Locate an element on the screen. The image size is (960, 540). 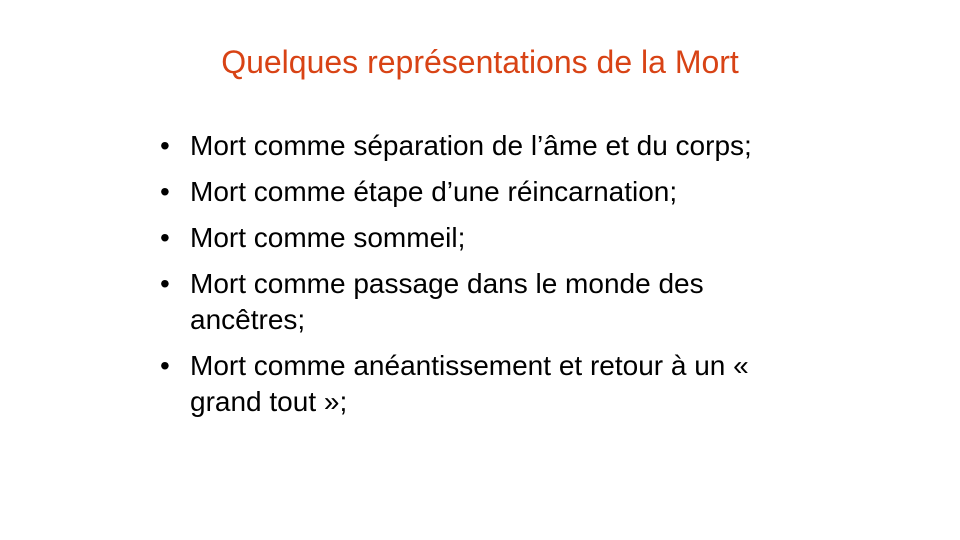
bullet-text: Mort comme sommeil; is located at coordinates (328, 237).